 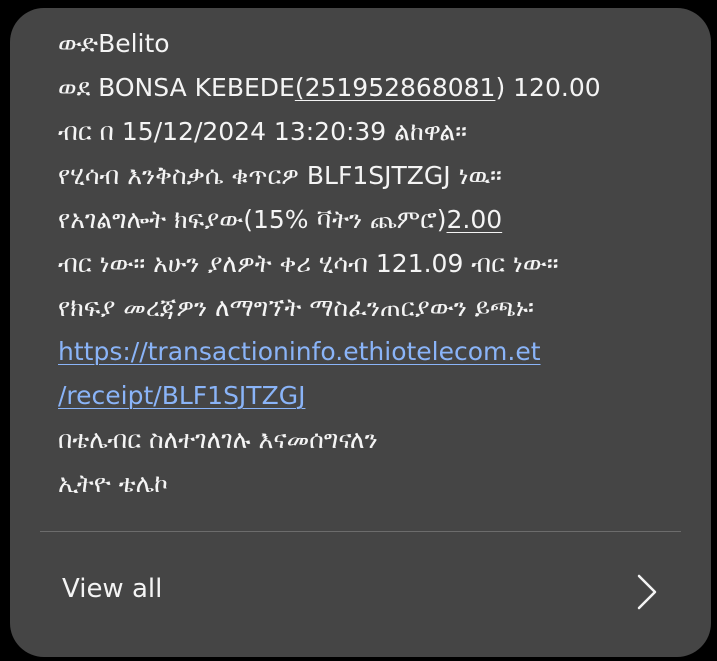 I want to click on amount-text: ) 120.00, so click(x=548, y=87).